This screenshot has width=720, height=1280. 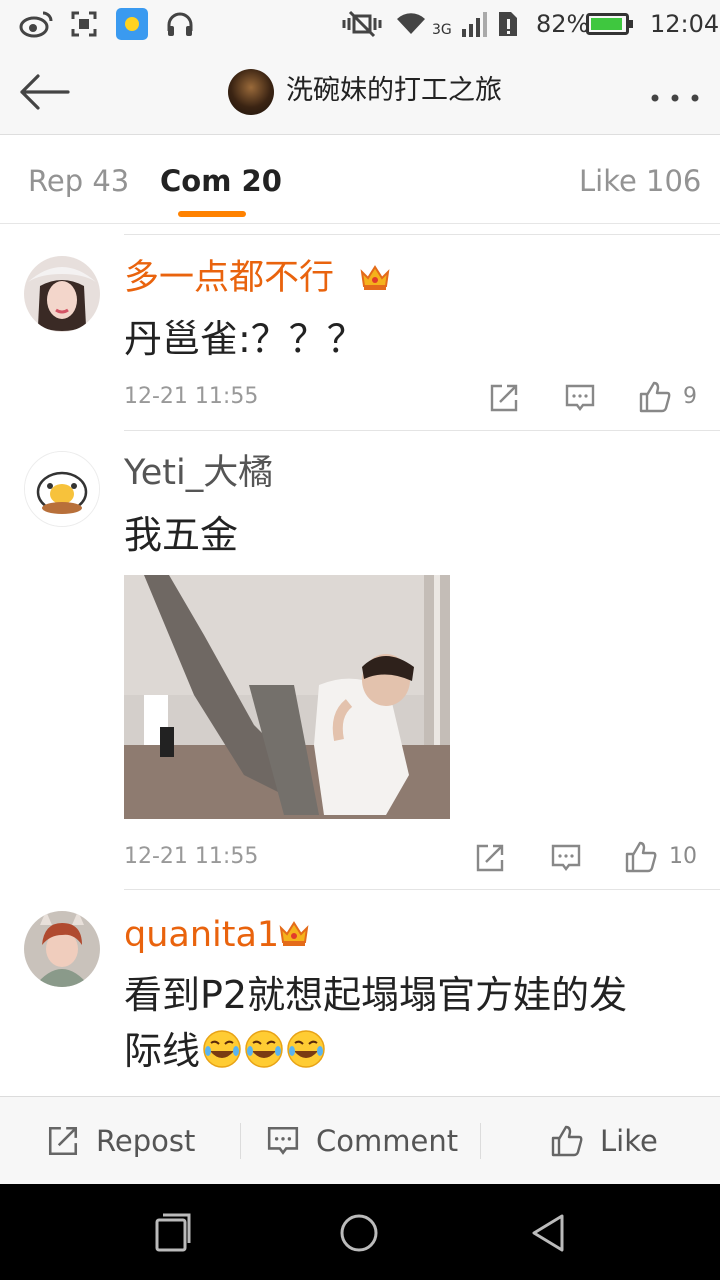 I want to click on tab-reposts: Rep 43, so click(x=78, y=181).